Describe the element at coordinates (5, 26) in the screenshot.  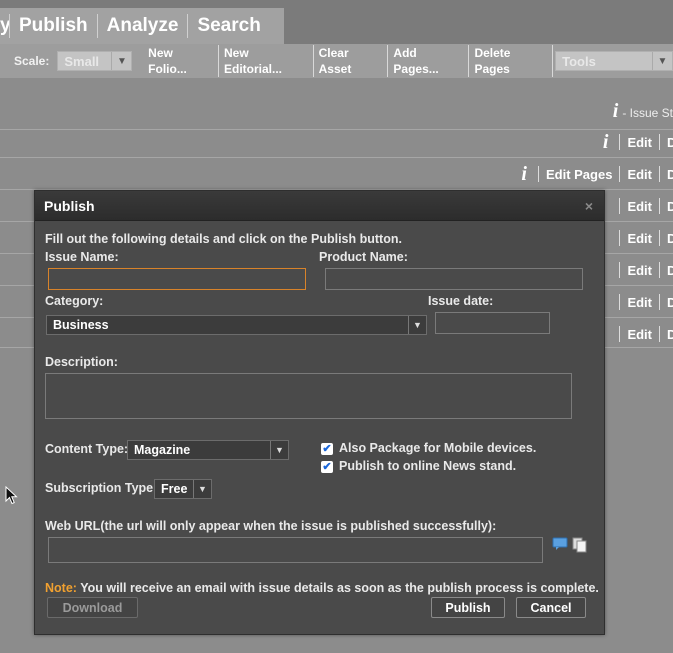
I see `nav-tab-partial: y` at that location.